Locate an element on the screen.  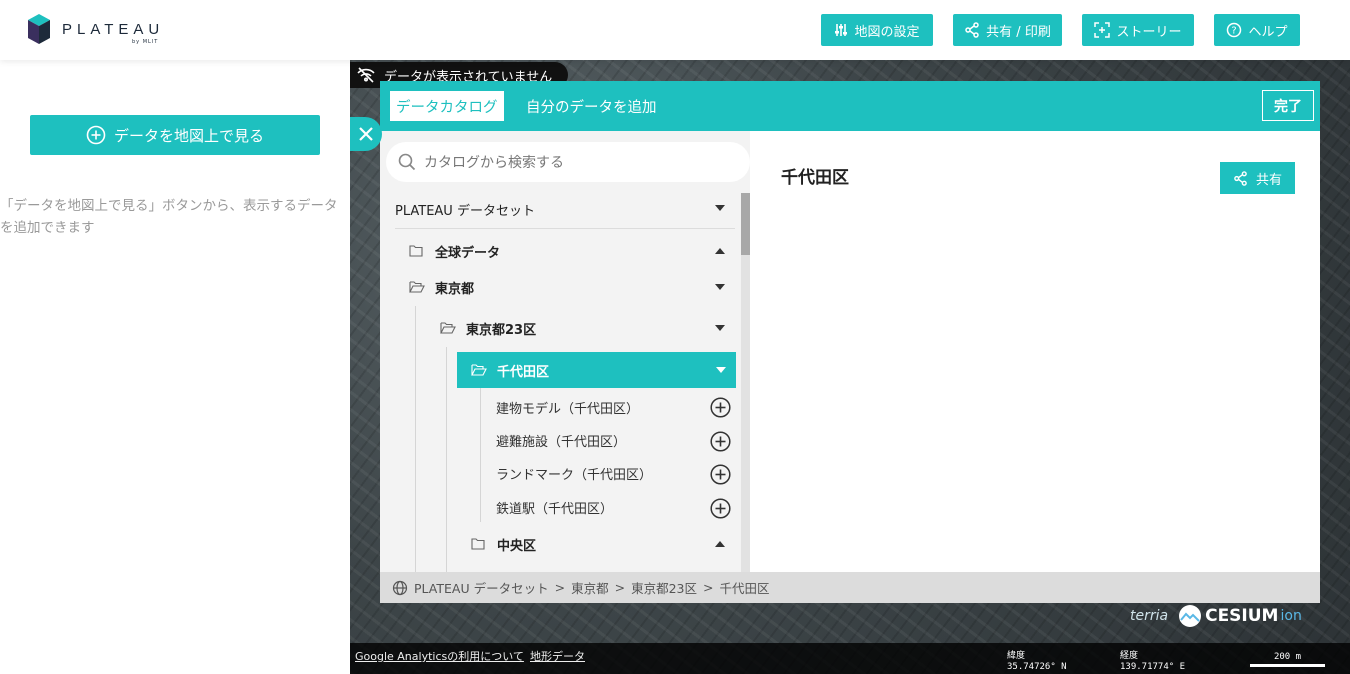
tree-root-plateau: PLATEAU データセット is located at coordinates (565, 210).